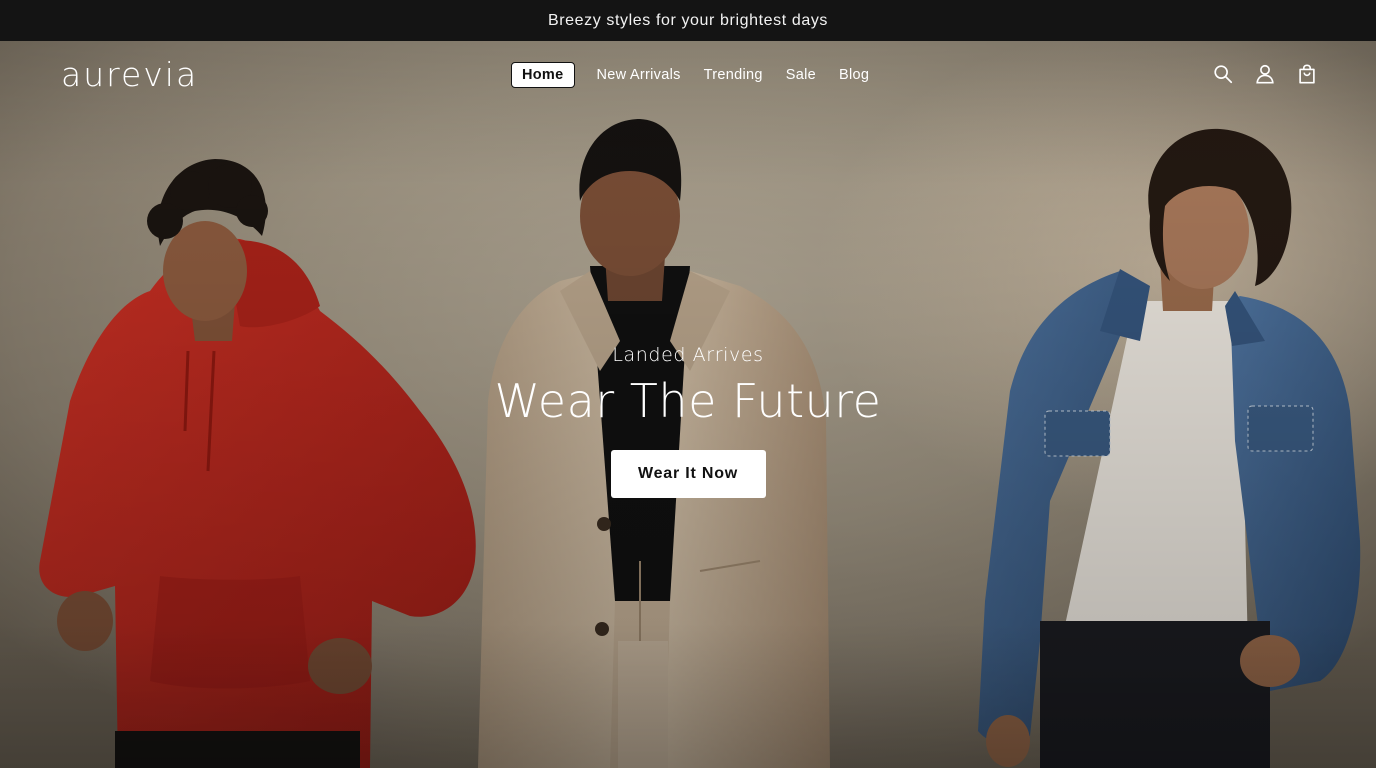 The image size is (1376, 768). What do you see at coordinates (639, 75) in the screenshot?
I see `nav-new-arrivals: New Arrivals` at bounding box center [639, 75].